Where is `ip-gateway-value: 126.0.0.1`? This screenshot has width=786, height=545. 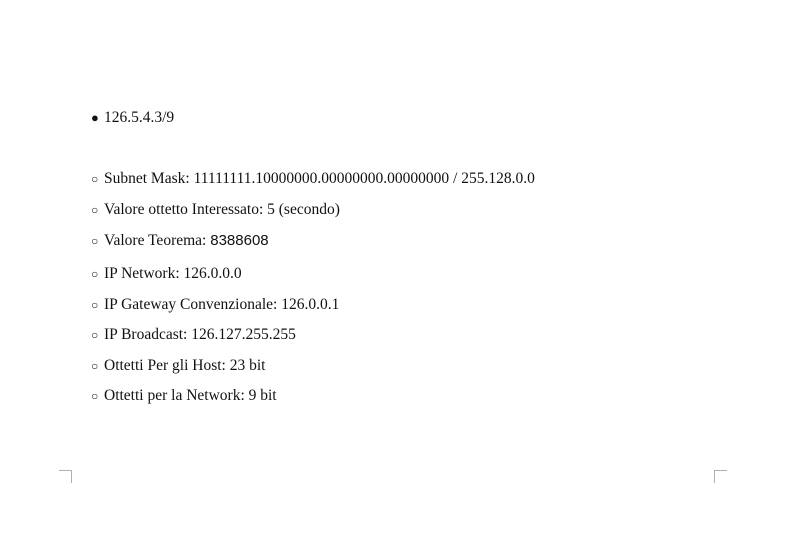
ip-gateway-value: 126.0.0.1 is located at coordinates (310, 304).